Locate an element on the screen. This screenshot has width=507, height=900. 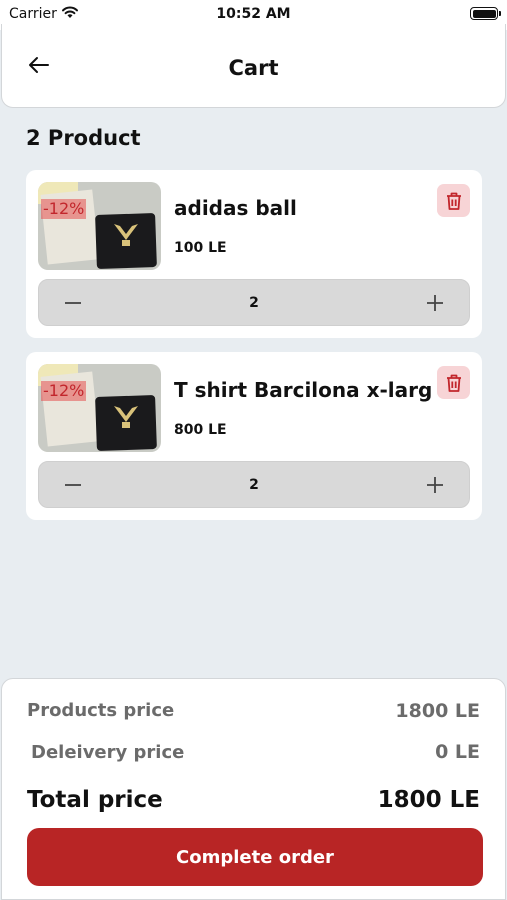
page-title: Cart is located at coordinates (253, 68).